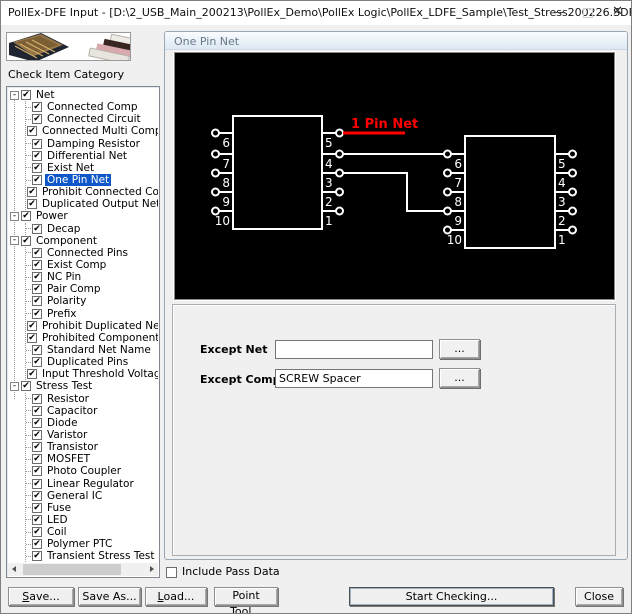 The height and width of the screenshot is (614, 632). Describe the element at coordinates (83, 386) in the screenshot. I see `tree-item-stress-test: - ✔ Stress Test` at that location.